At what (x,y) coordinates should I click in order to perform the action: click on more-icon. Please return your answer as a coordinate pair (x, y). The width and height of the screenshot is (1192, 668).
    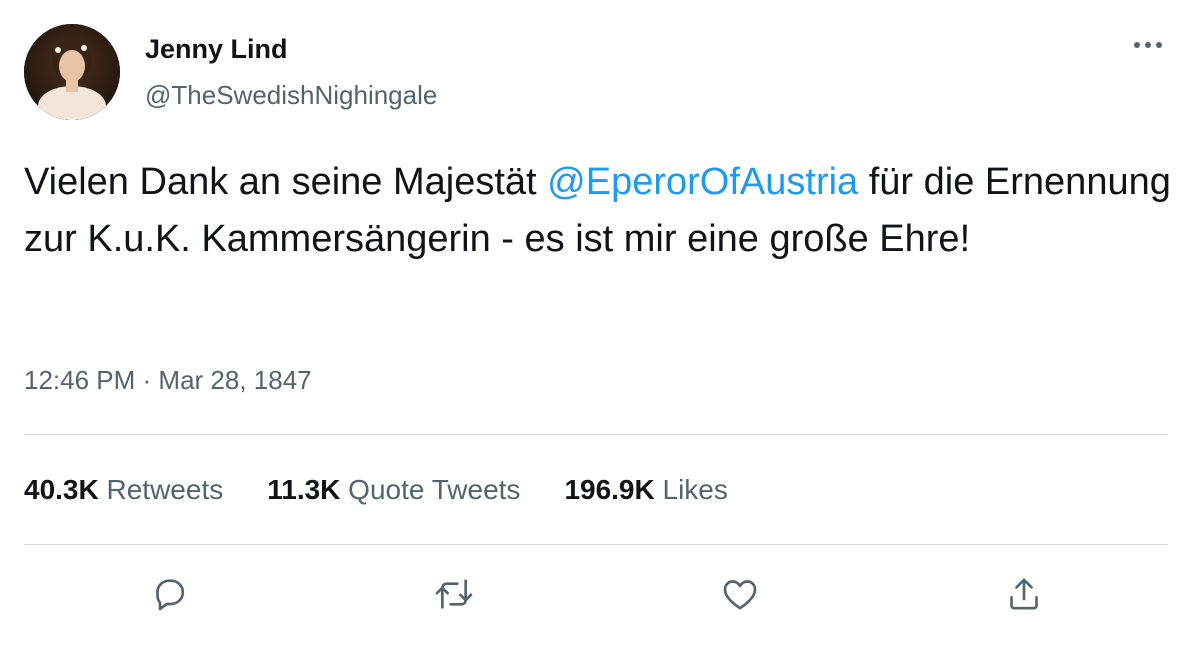
    Looking at the image, I should click on (1148, 45).